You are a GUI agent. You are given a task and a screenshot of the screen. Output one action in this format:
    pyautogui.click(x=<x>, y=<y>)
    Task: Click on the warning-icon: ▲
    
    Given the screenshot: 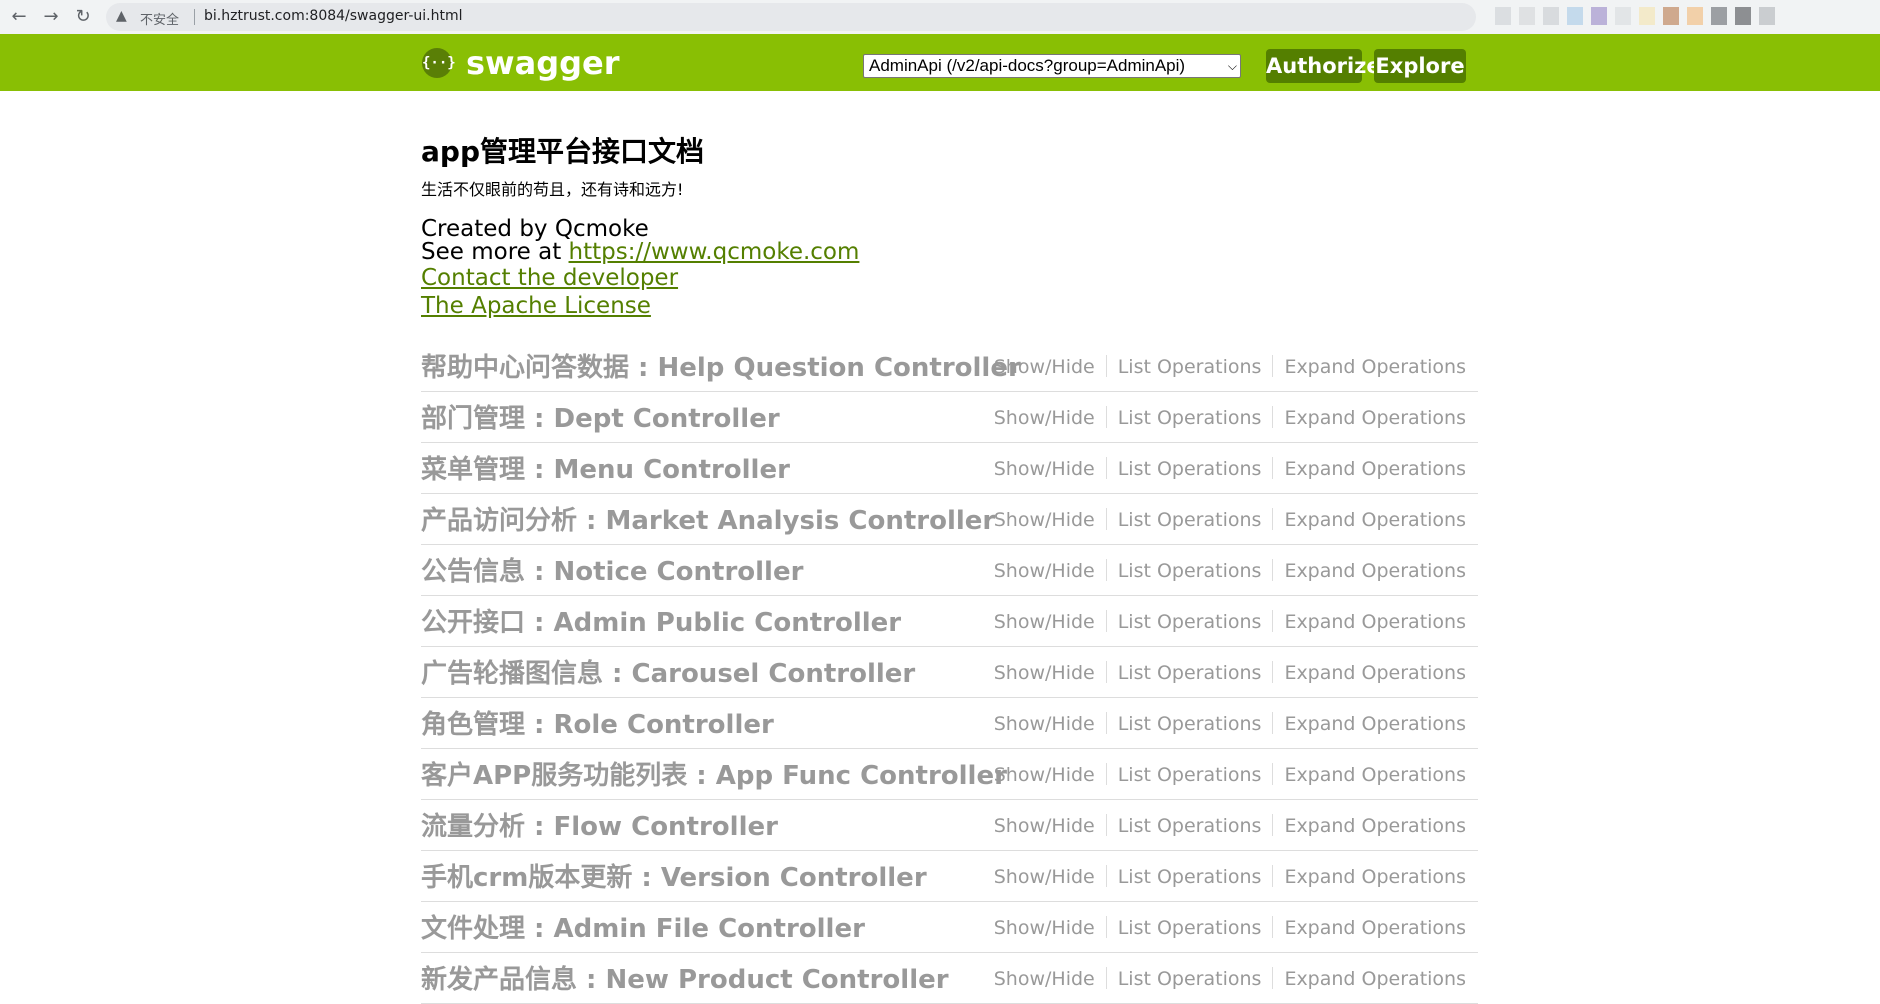 What is the action you would take?
    pyautogui.click(x=121, y=16)
    